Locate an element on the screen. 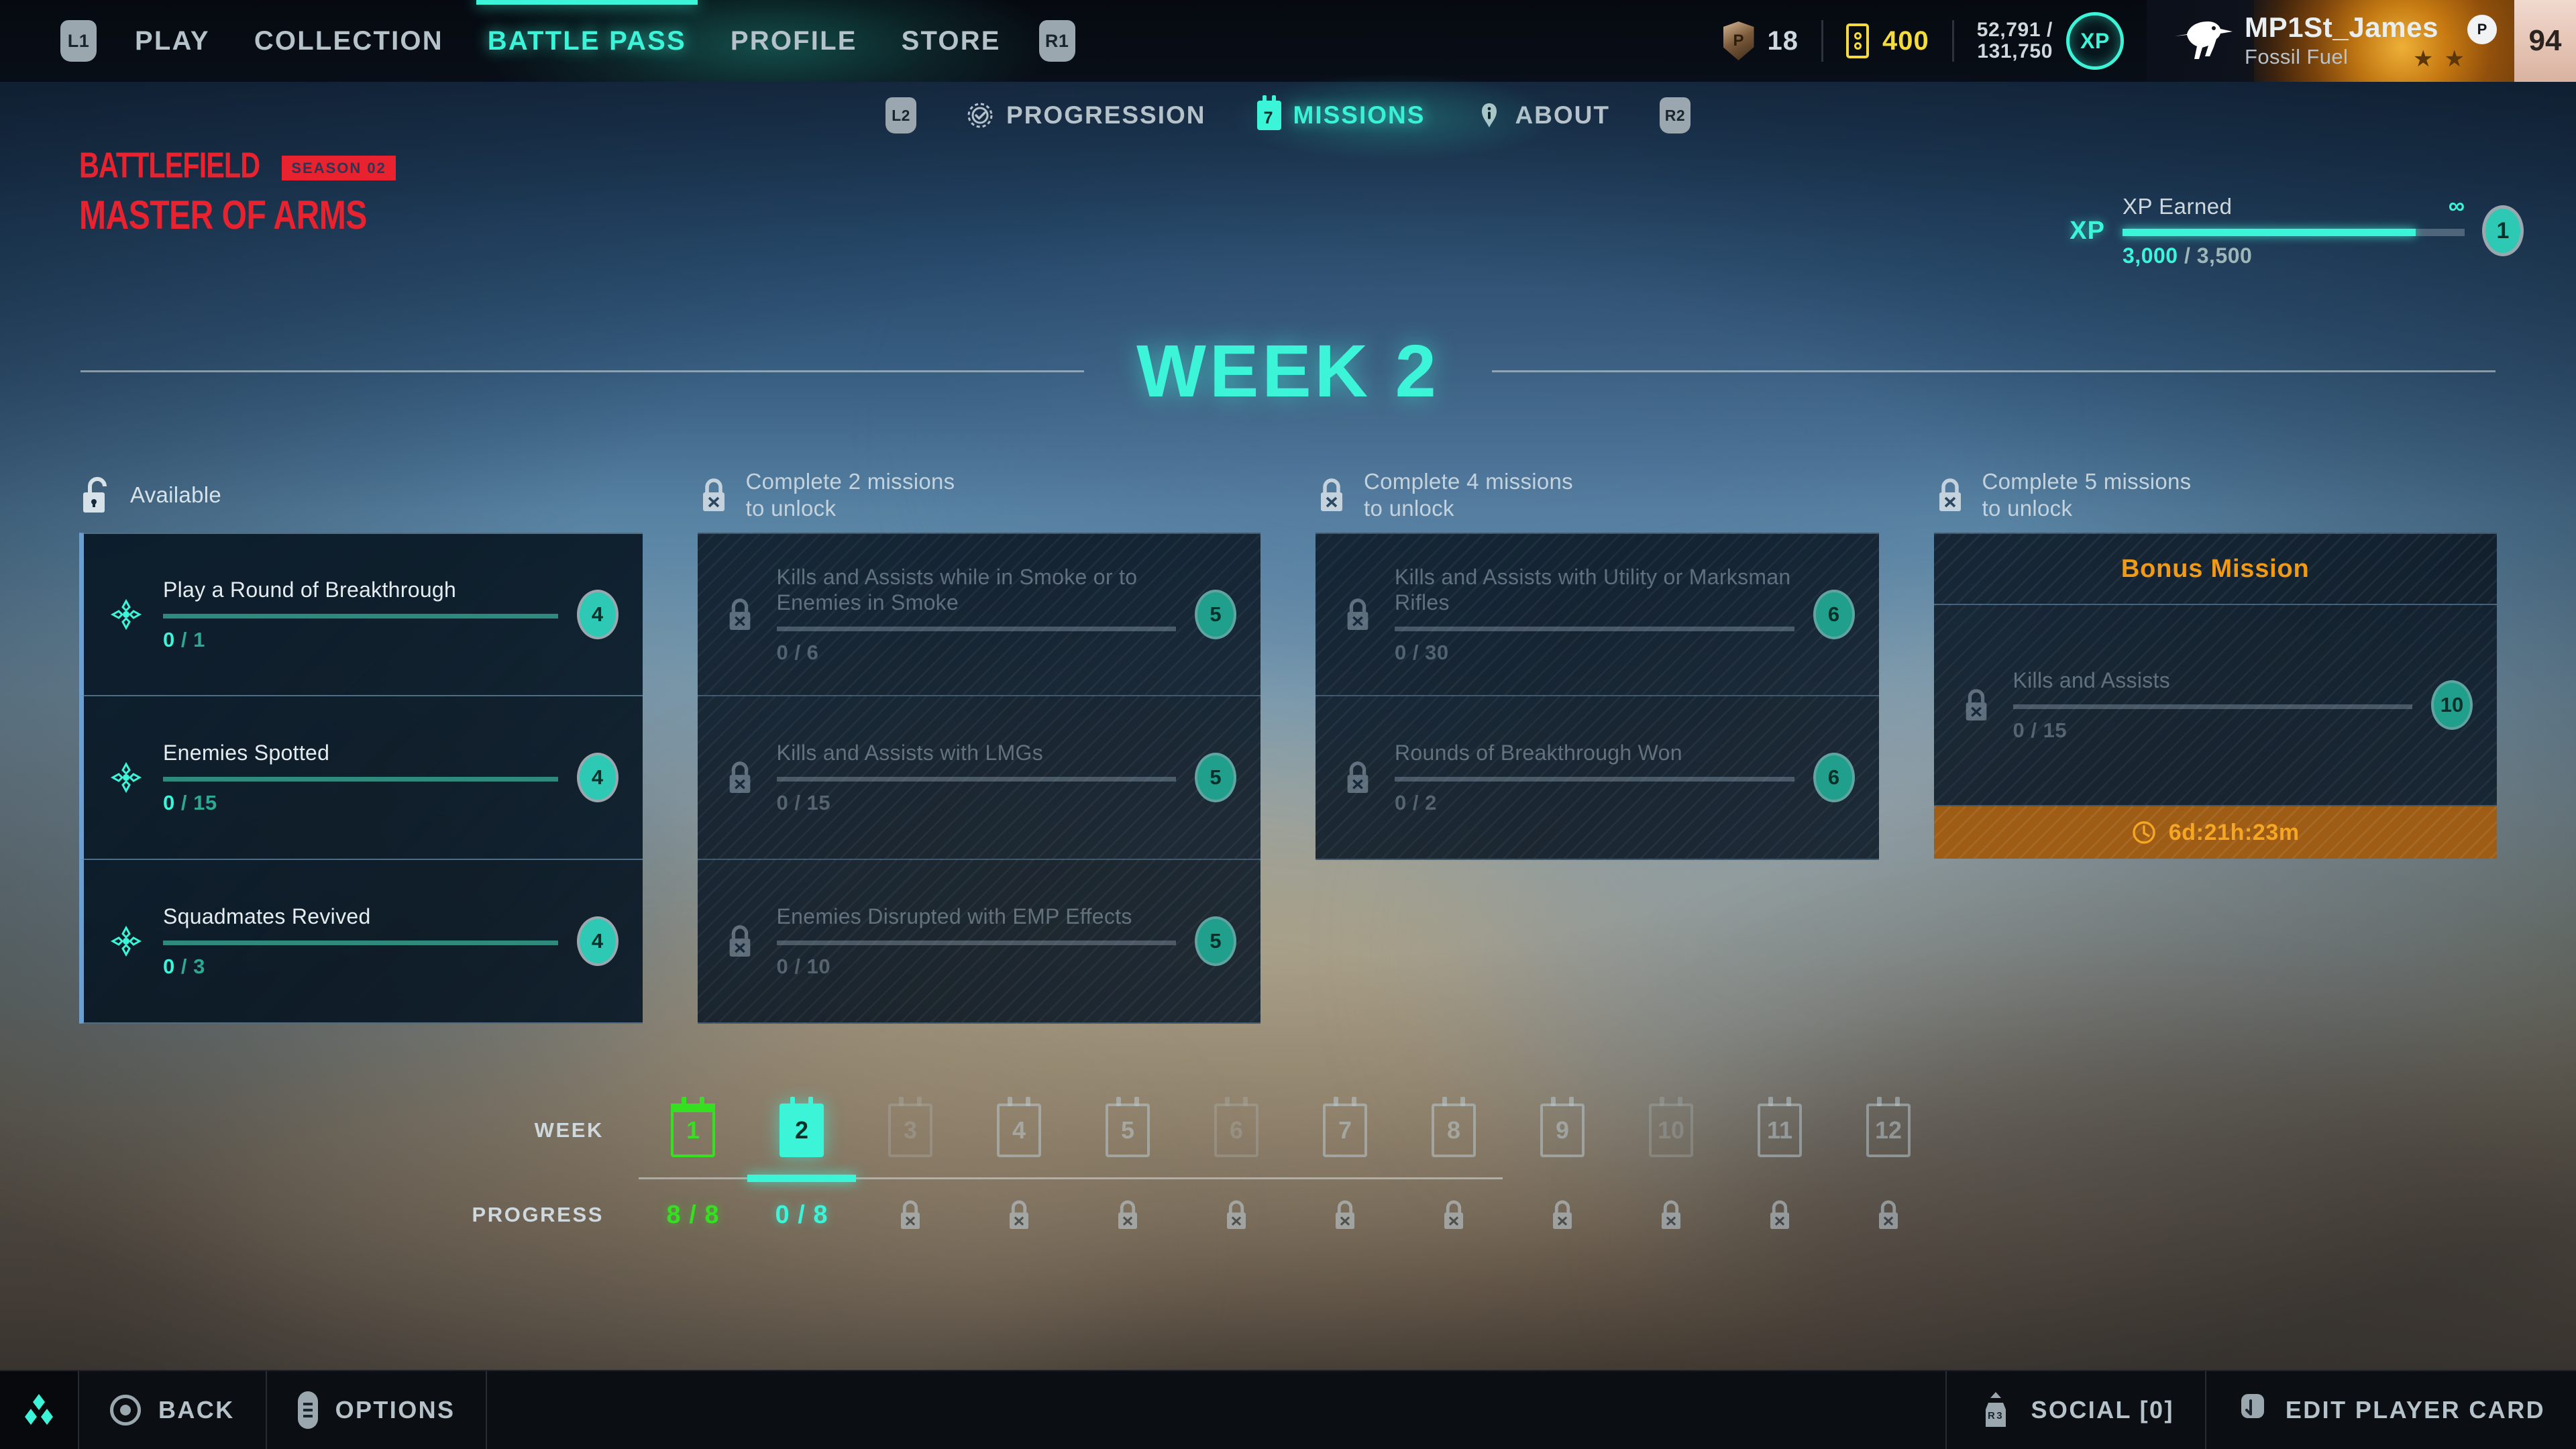  rank-shield-icon: P is located at coordinates (1738, 40).